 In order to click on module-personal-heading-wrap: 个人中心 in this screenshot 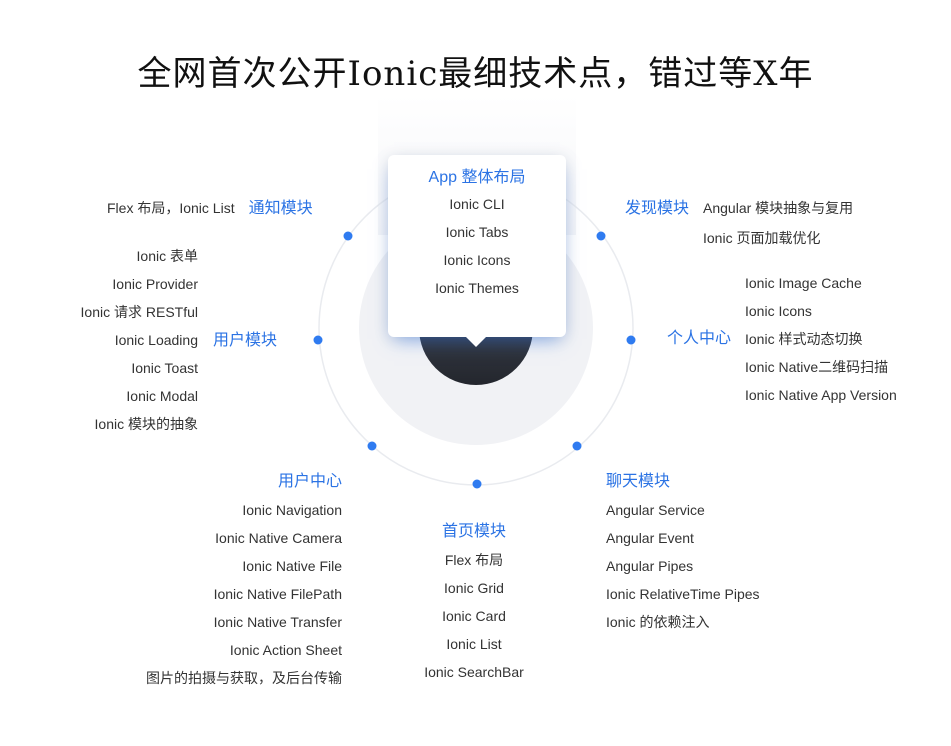, I will do `click(699, 339)`.